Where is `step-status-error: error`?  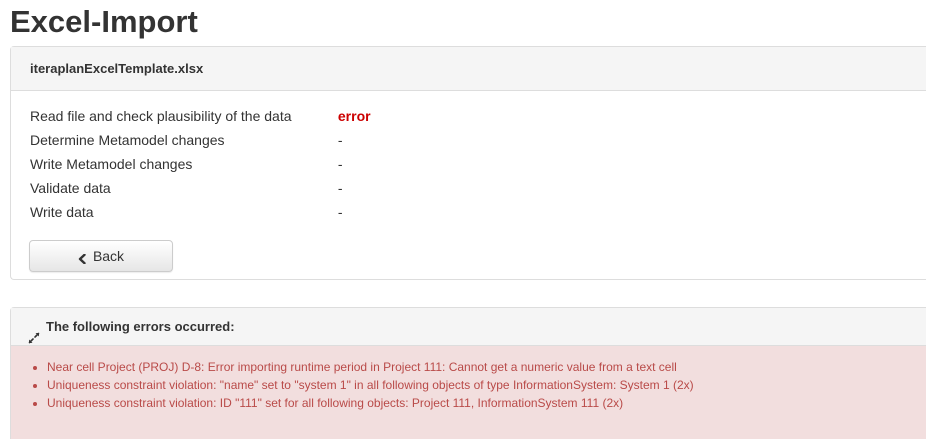
step-status-error: error is located at coordinates (354, 116).